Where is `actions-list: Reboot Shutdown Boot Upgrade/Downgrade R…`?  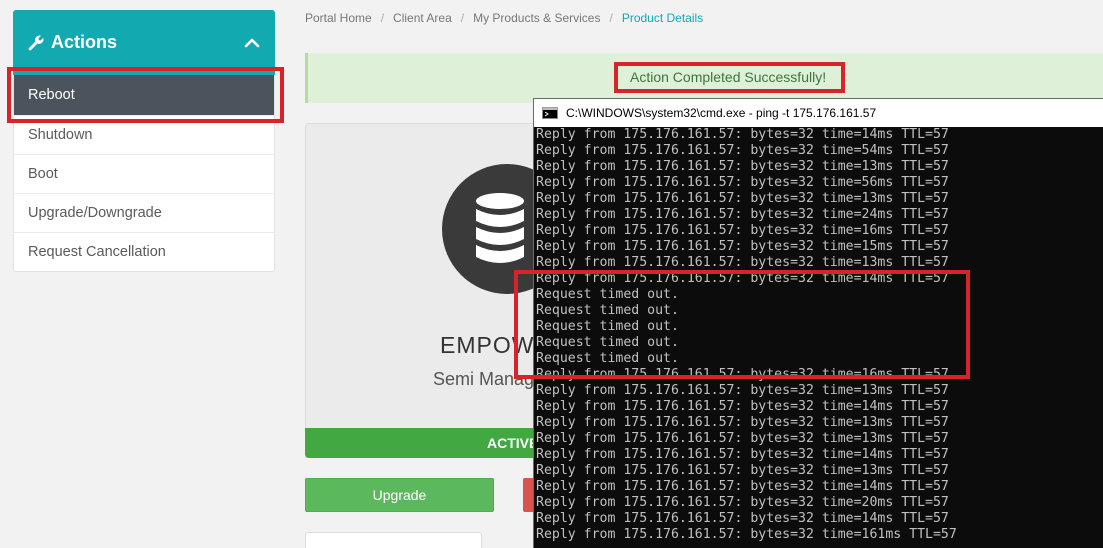 actions-list: Reboot Shutdown Boot Upgrade/Downgrade R… is located at coordinates (144, 173).